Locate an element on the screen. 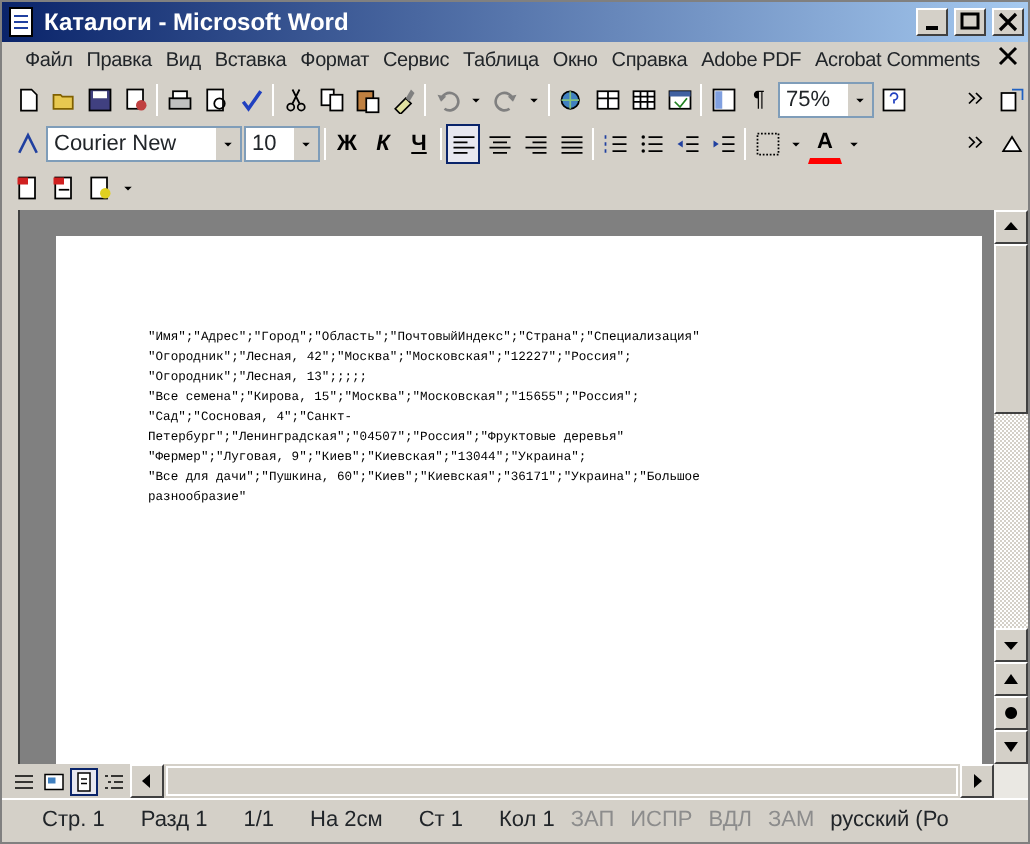  previous-page-button is located at coordinates (1011, 679).